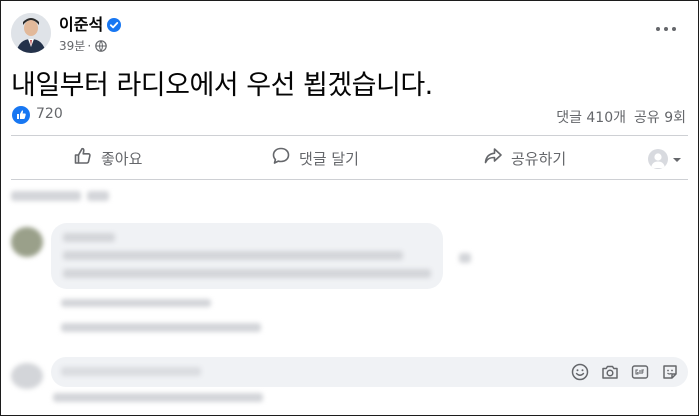 This screenshot has width=699, height=416. Describe the element at coordinates (161, 327) in the screenshot. I see `reply-link-blurred` at that location.